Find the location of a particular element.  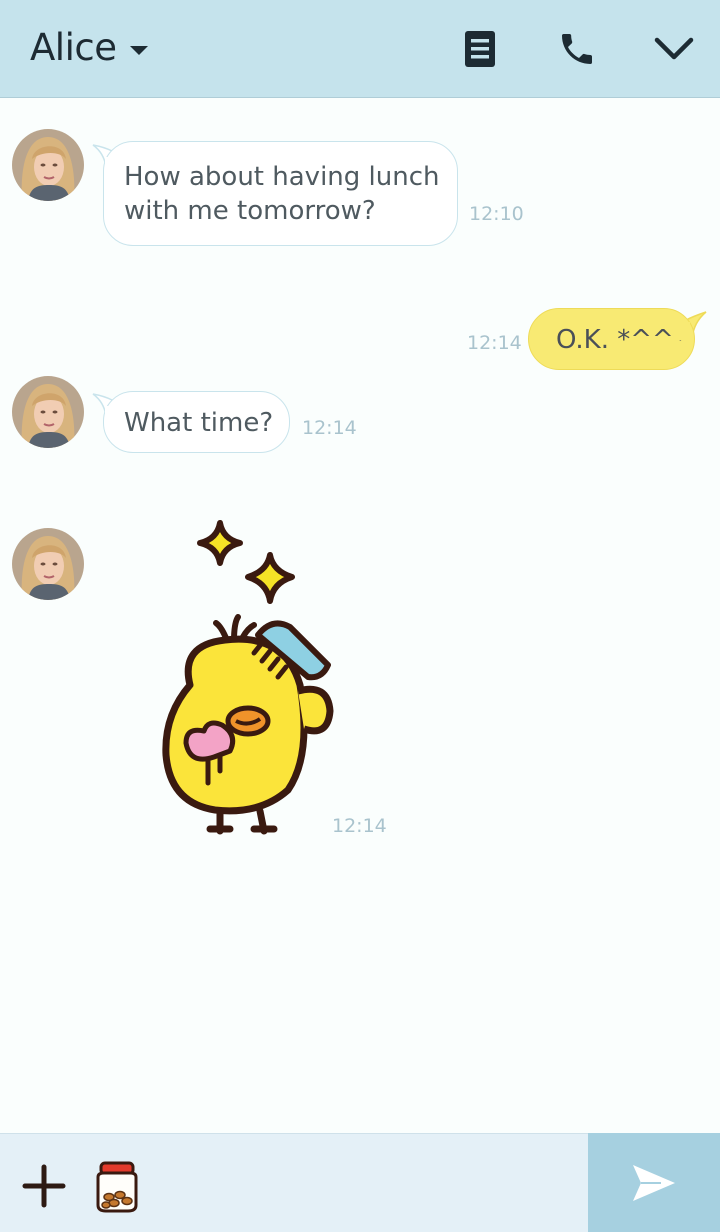

contact-name: Alice is located at coordinates (73, 47).